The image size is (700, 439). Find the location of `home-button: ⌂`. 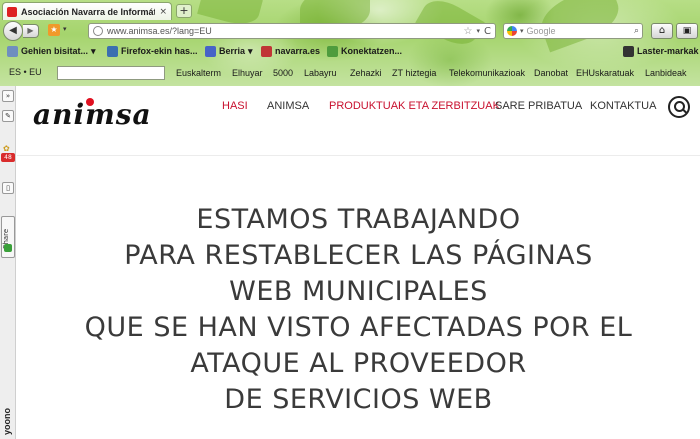

home-button: ⌂ is located at coordinates (662, 31).